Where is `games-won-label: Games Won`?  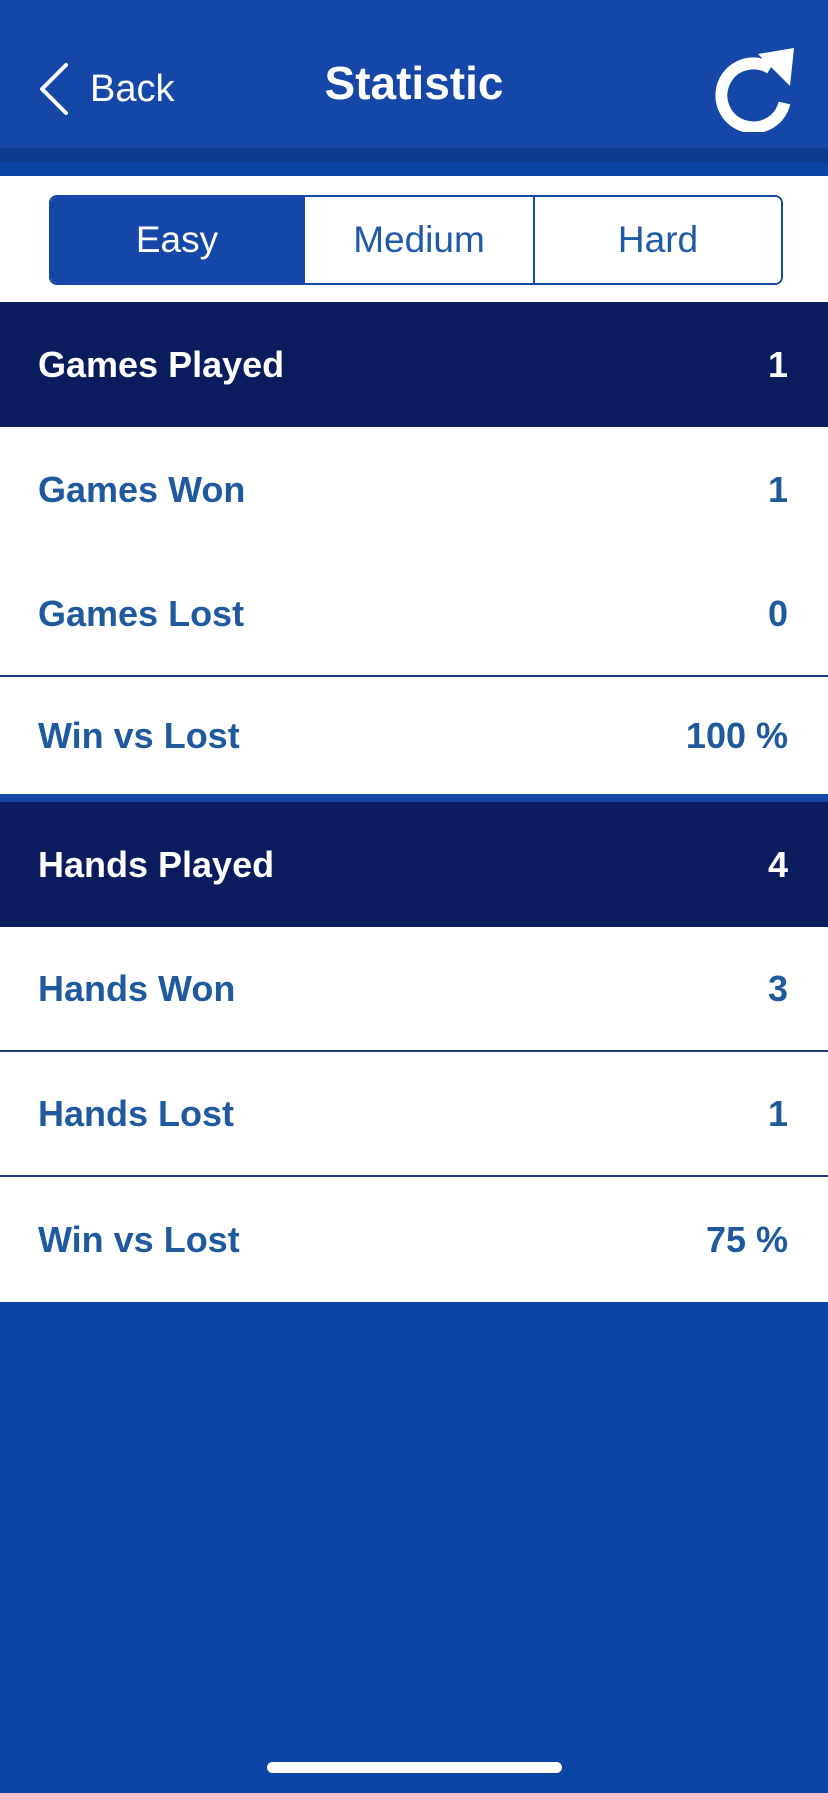 games-won-label: Games Won is located at coordinates (142, 489).